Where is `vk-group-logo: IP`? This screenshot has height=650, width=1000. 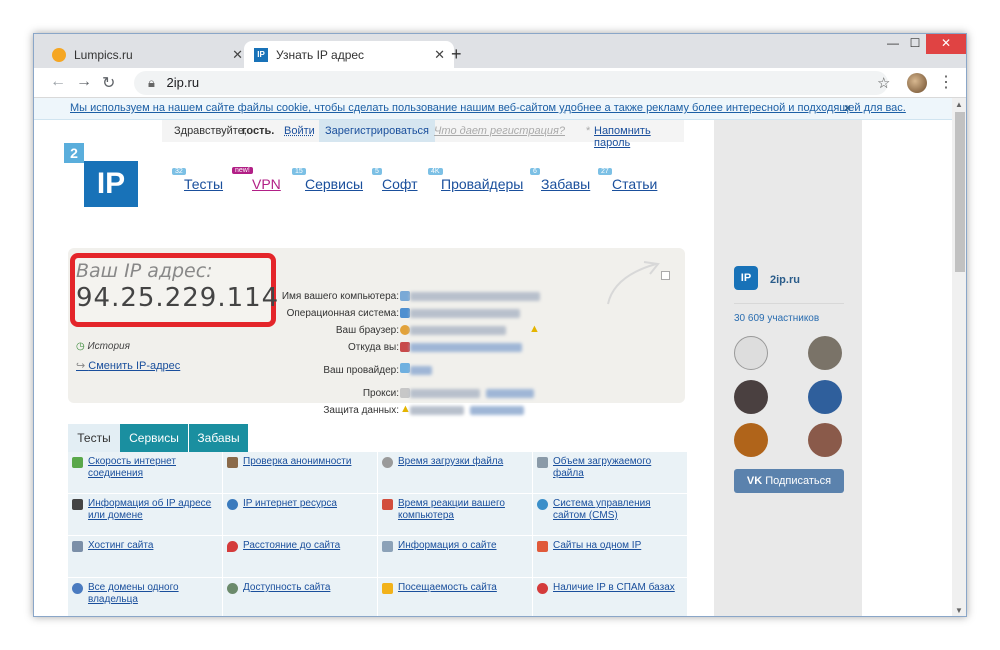
vk-group-logo: IP is located at coordinates (746, 278).